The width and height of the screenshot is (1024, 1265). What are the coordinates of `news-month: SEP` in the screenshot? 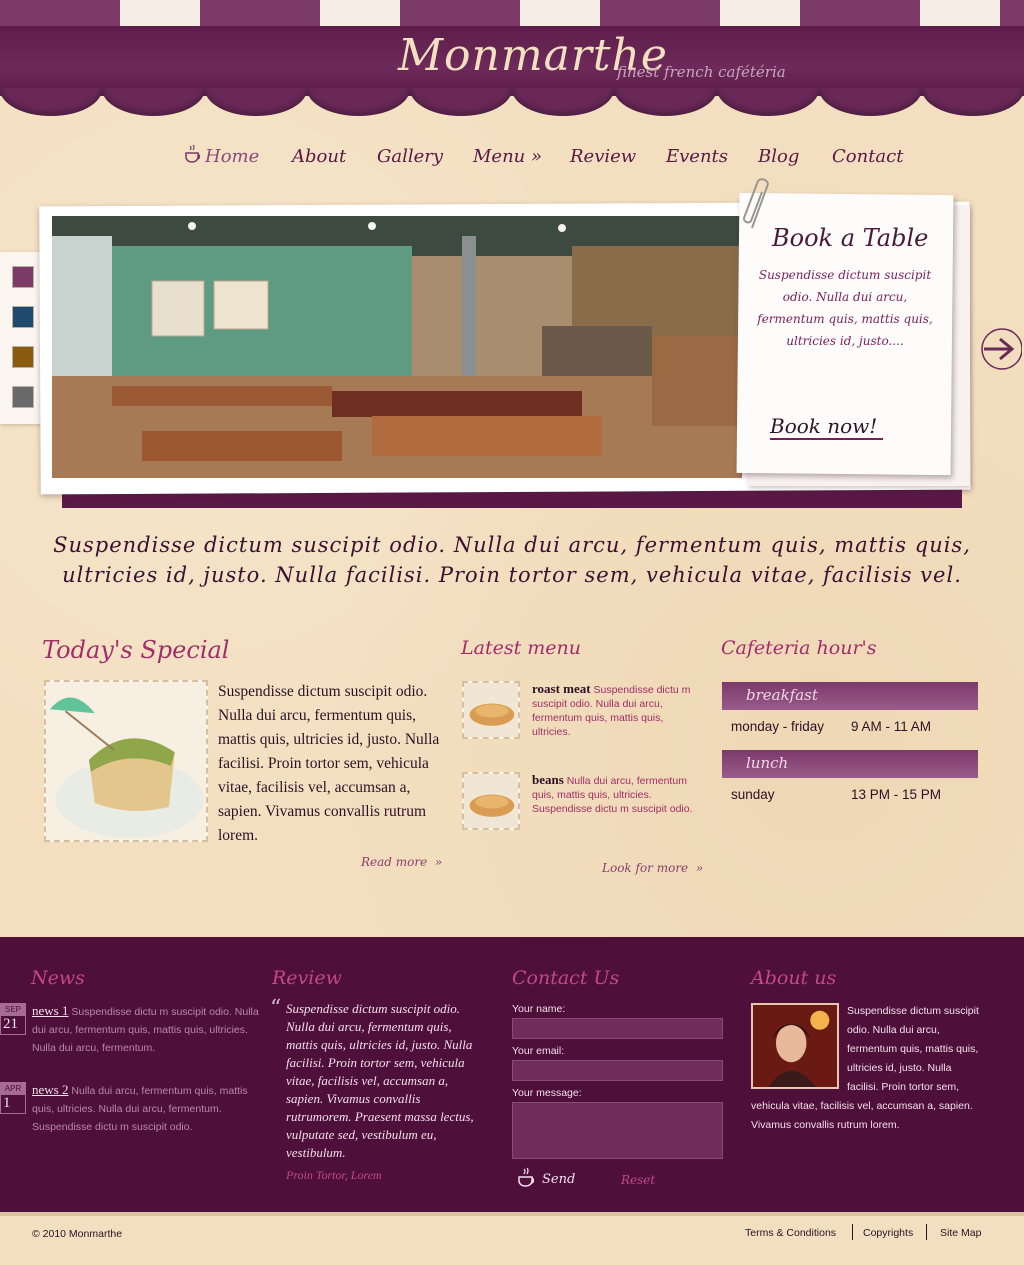 It's located at (13, 1010).